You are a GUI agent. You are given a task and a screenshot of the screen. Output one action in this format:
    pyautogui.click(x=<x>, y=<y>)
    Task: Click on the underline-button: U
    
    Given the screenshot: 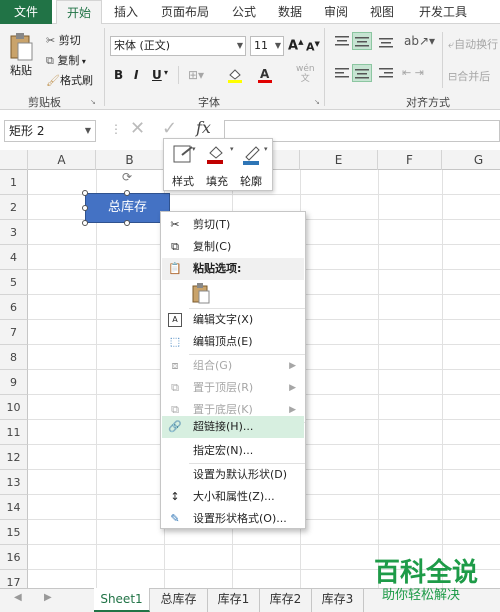 What is the action you would take?
    pyautogui.click(x=157, y=75)
    